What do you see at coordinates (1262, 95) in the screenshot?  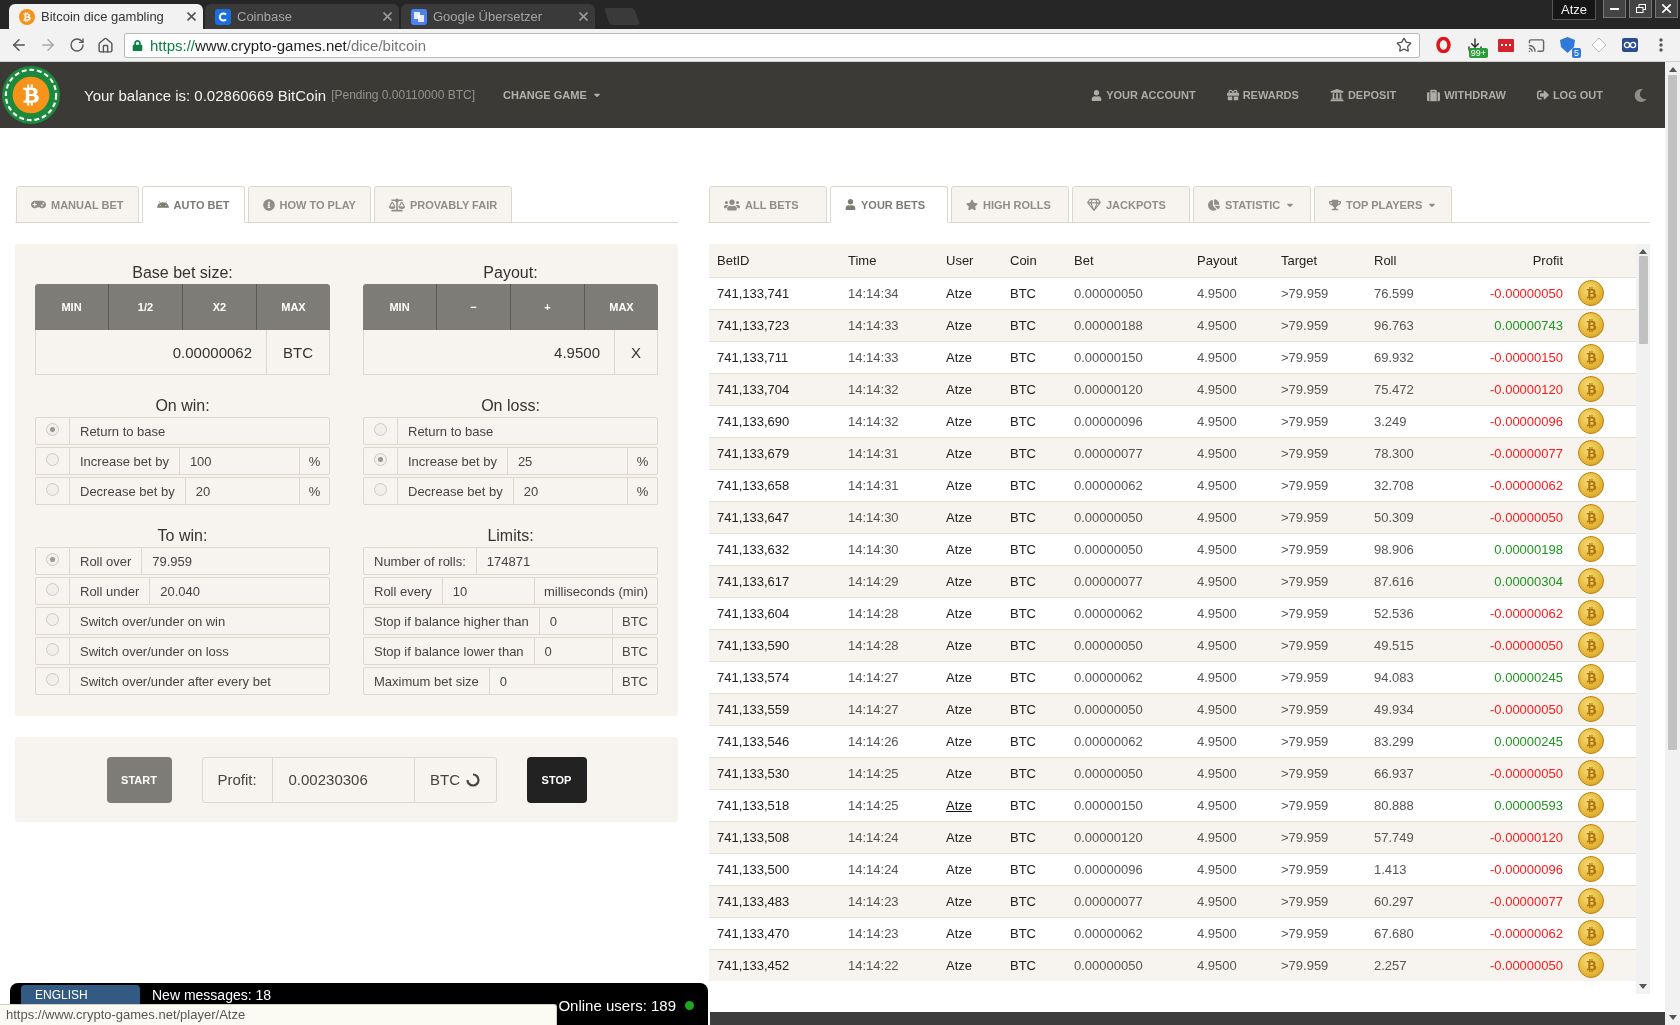 I see `nav-link: REWARDS` at bounding box center [1262, 95].